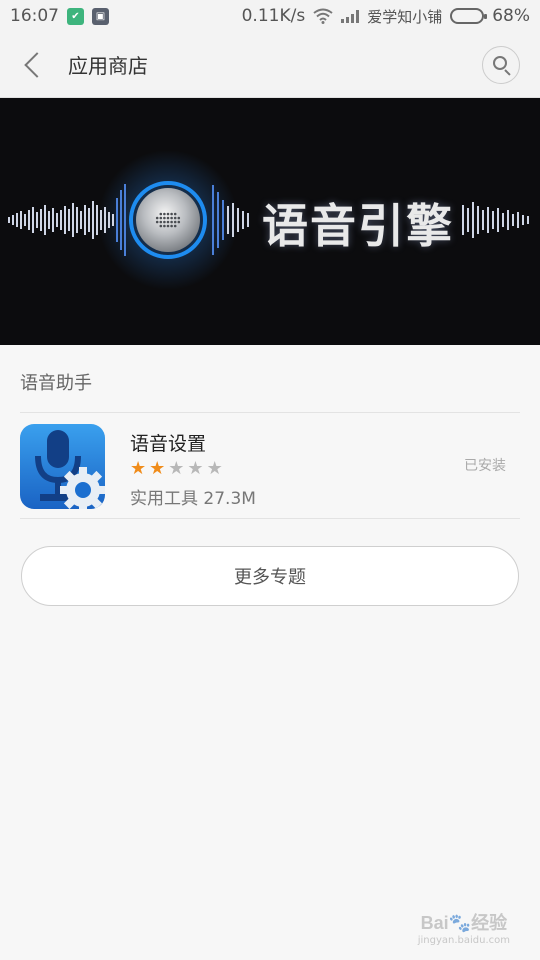 Image resolution: width=540 pixels, height=960 pixels. Describe the element at coordinates (469, 16) in the screenshot. I see `battery-icon` at that location.